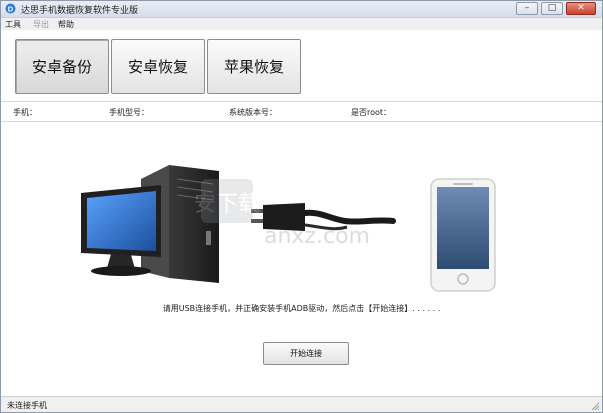 This screenshot has width=603, height=413. What do you see at coordinates (301, 9) in the screenshot?
I see `title-bar: D 达思手机数据恢复软件专业版 – □ ✕` at bounding box center [301, 9].